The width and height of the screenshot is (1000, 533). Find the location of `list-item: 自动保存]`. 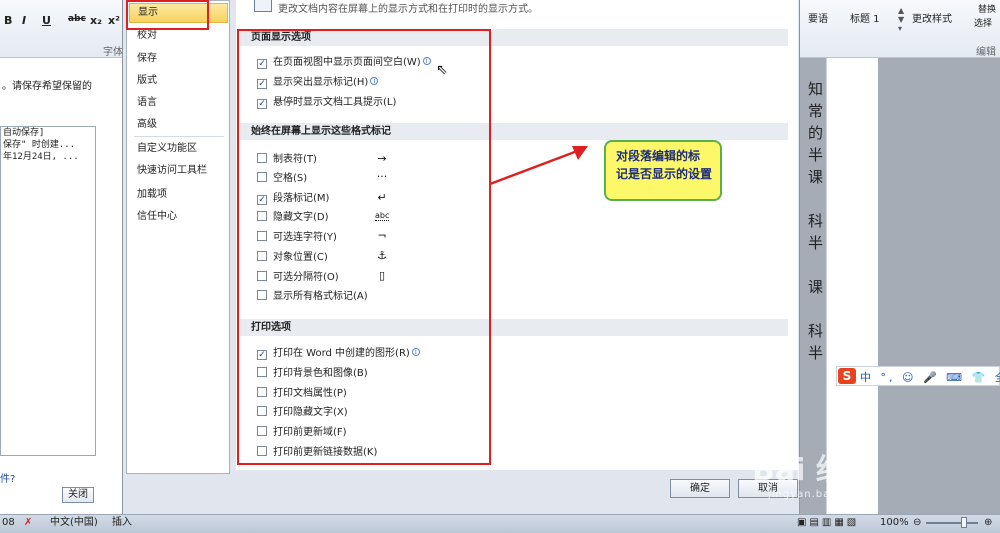

list-item: 自动保存] is located at coordinates (48, 133).